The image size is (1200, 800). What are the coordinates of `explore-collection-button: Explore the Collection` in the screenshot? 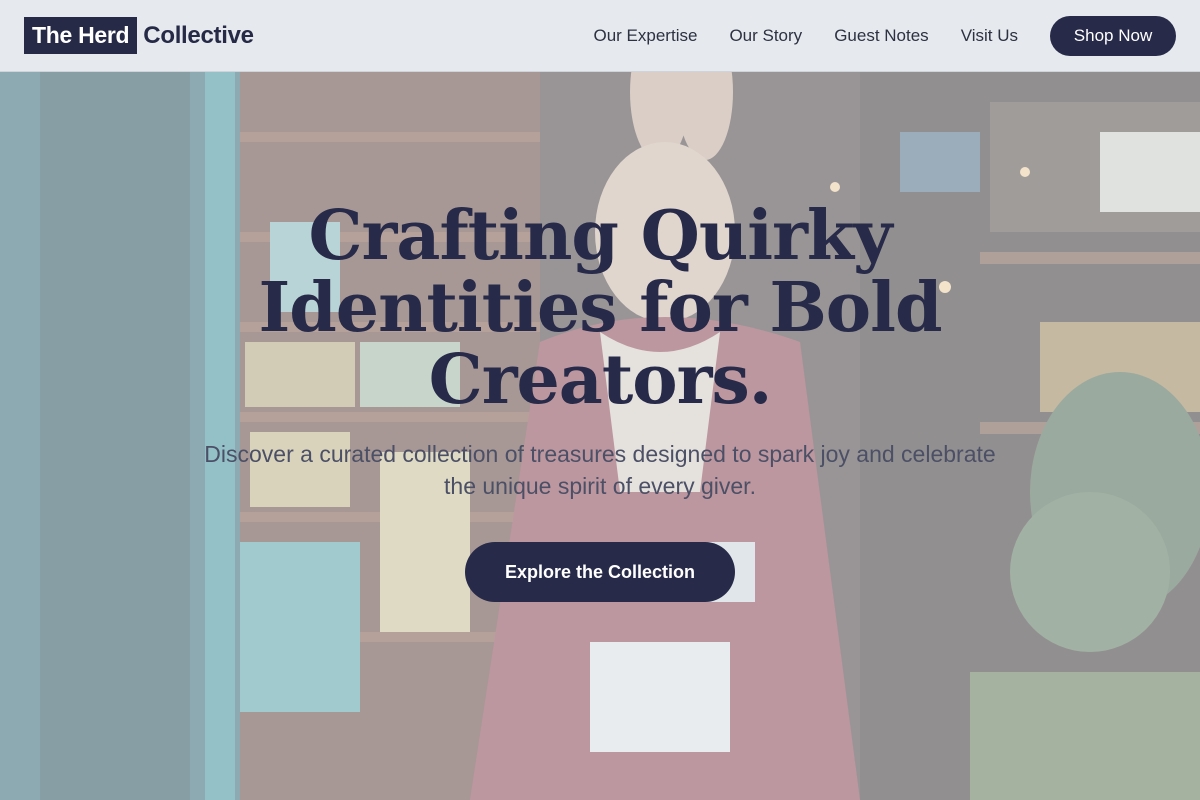 It's located at (600, 572).